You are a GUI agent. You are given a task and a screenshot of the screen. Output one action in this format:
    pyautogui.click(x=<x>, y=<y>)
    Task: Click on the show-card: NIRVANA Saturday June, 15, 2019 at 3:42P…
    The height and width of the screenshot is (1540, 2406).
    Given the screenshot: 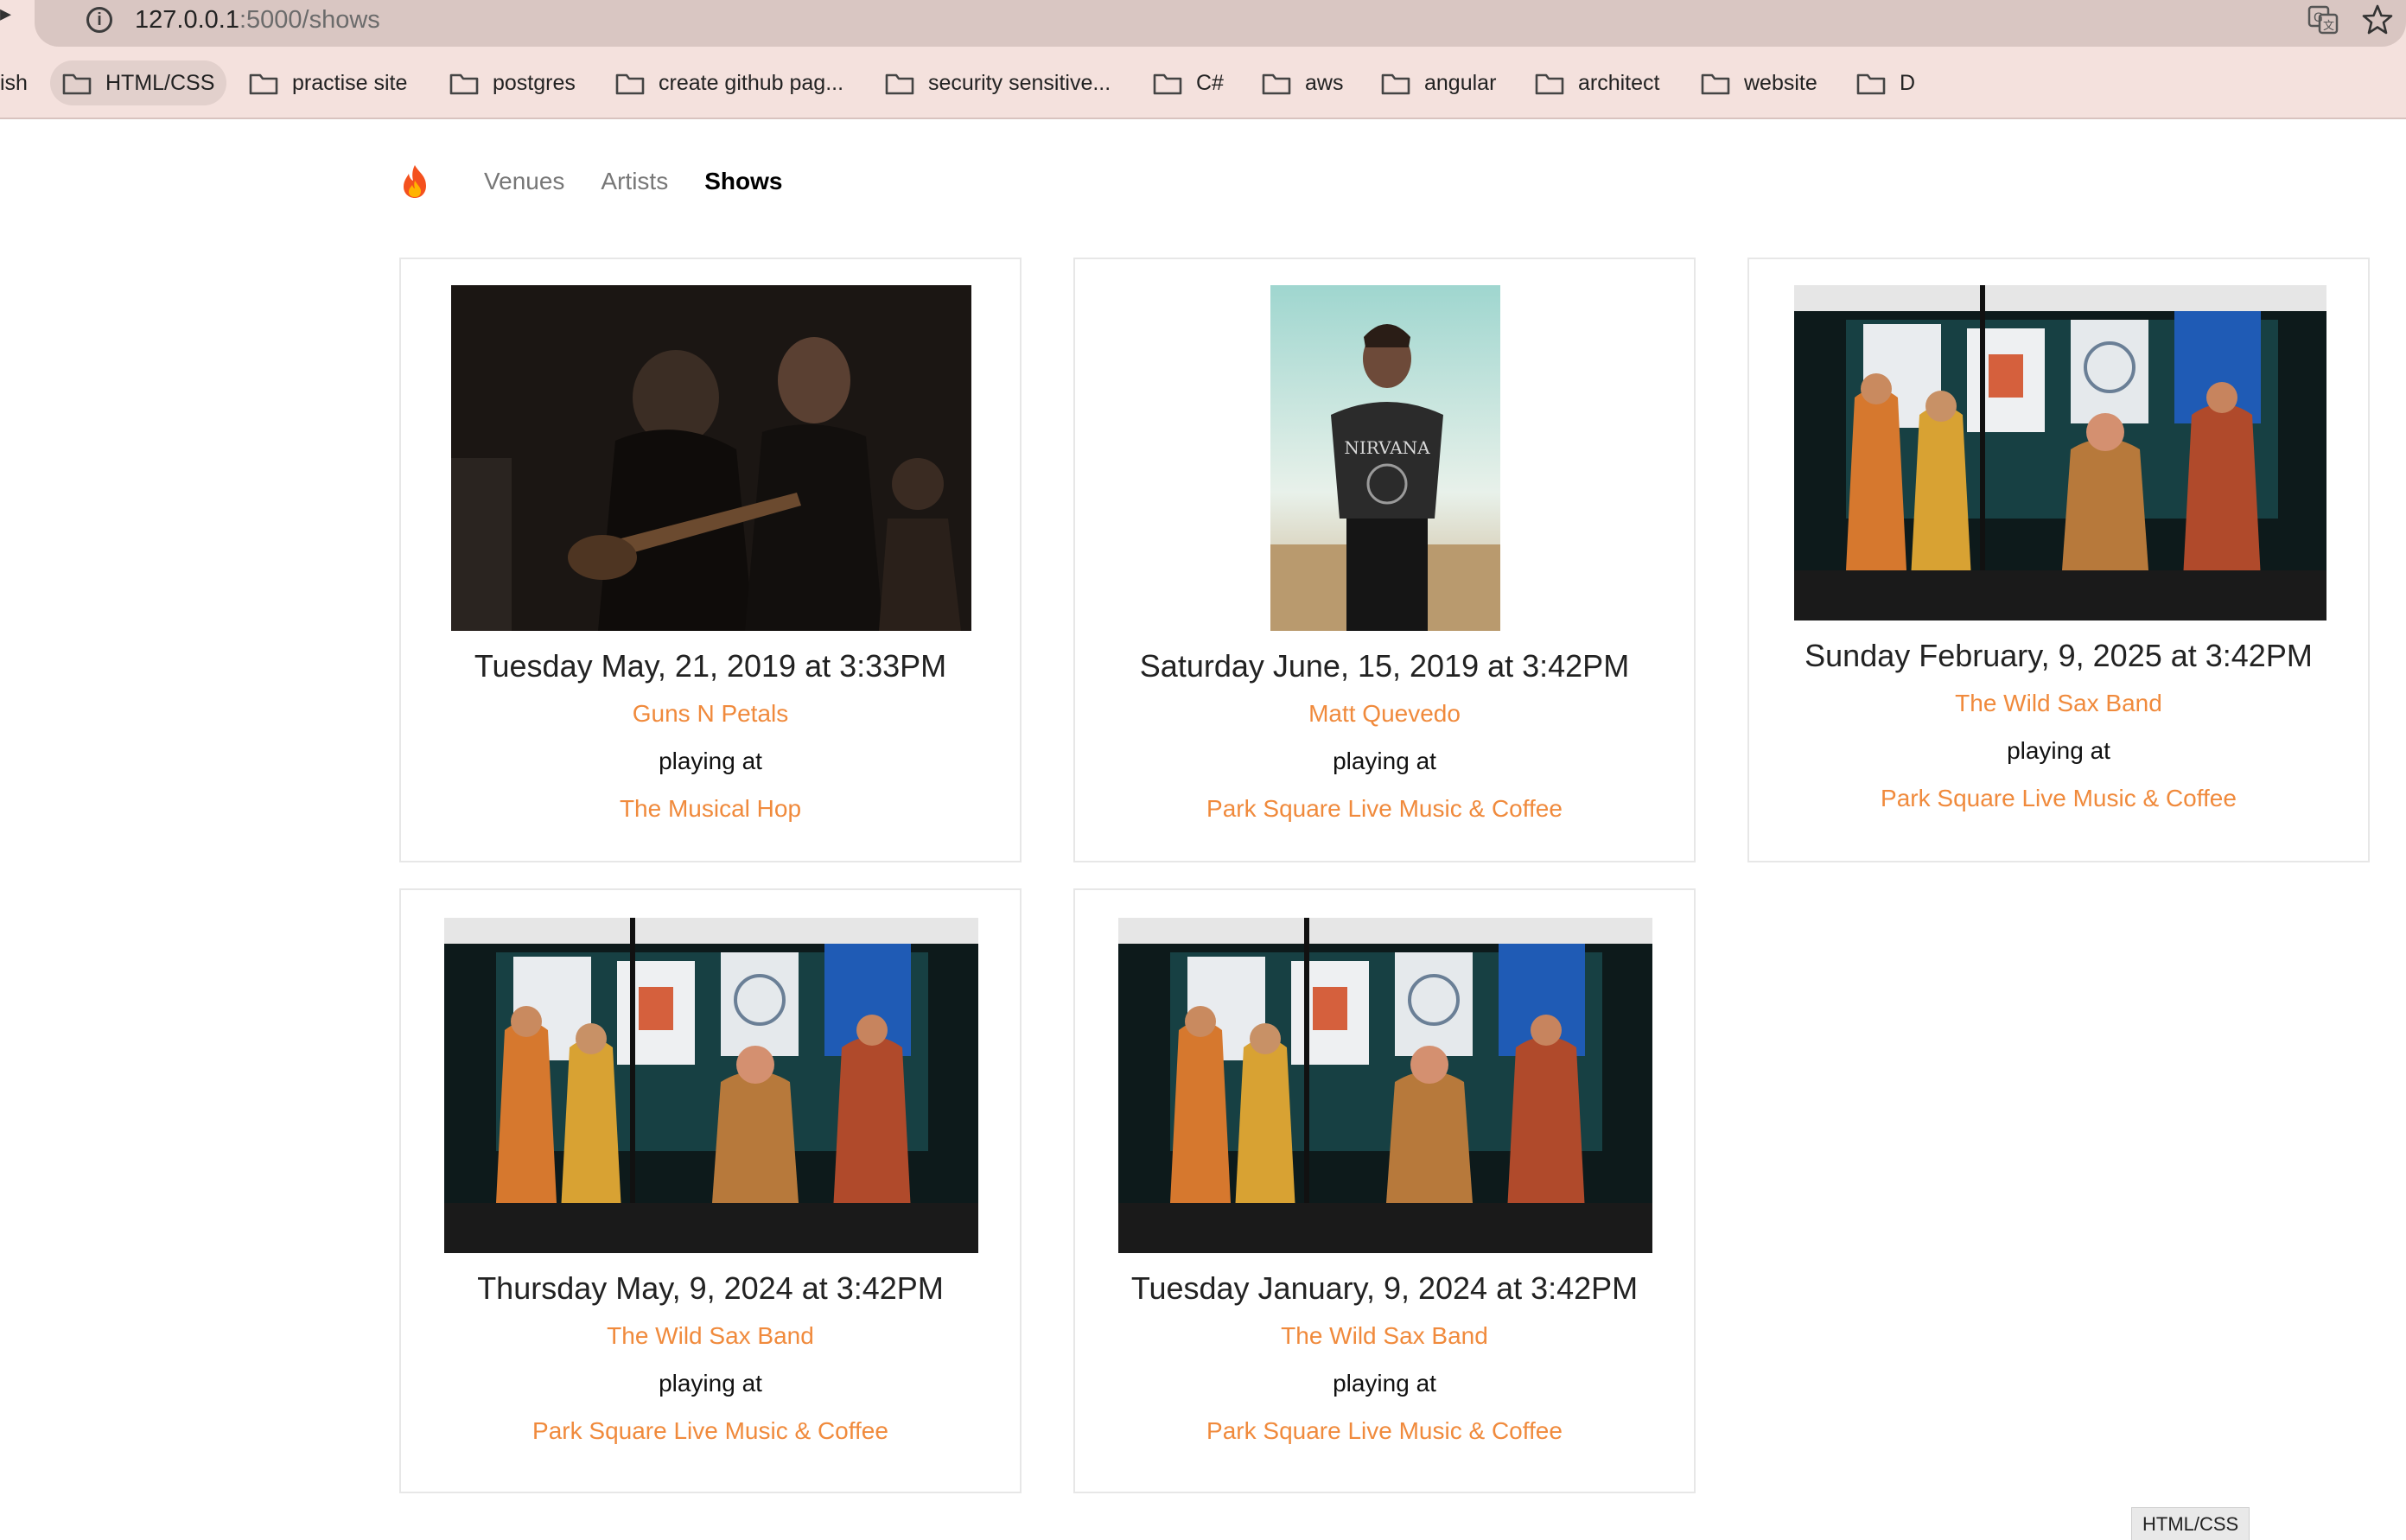 What is the action you would take?
    pyautogui.click(x=1385, y=560)
    